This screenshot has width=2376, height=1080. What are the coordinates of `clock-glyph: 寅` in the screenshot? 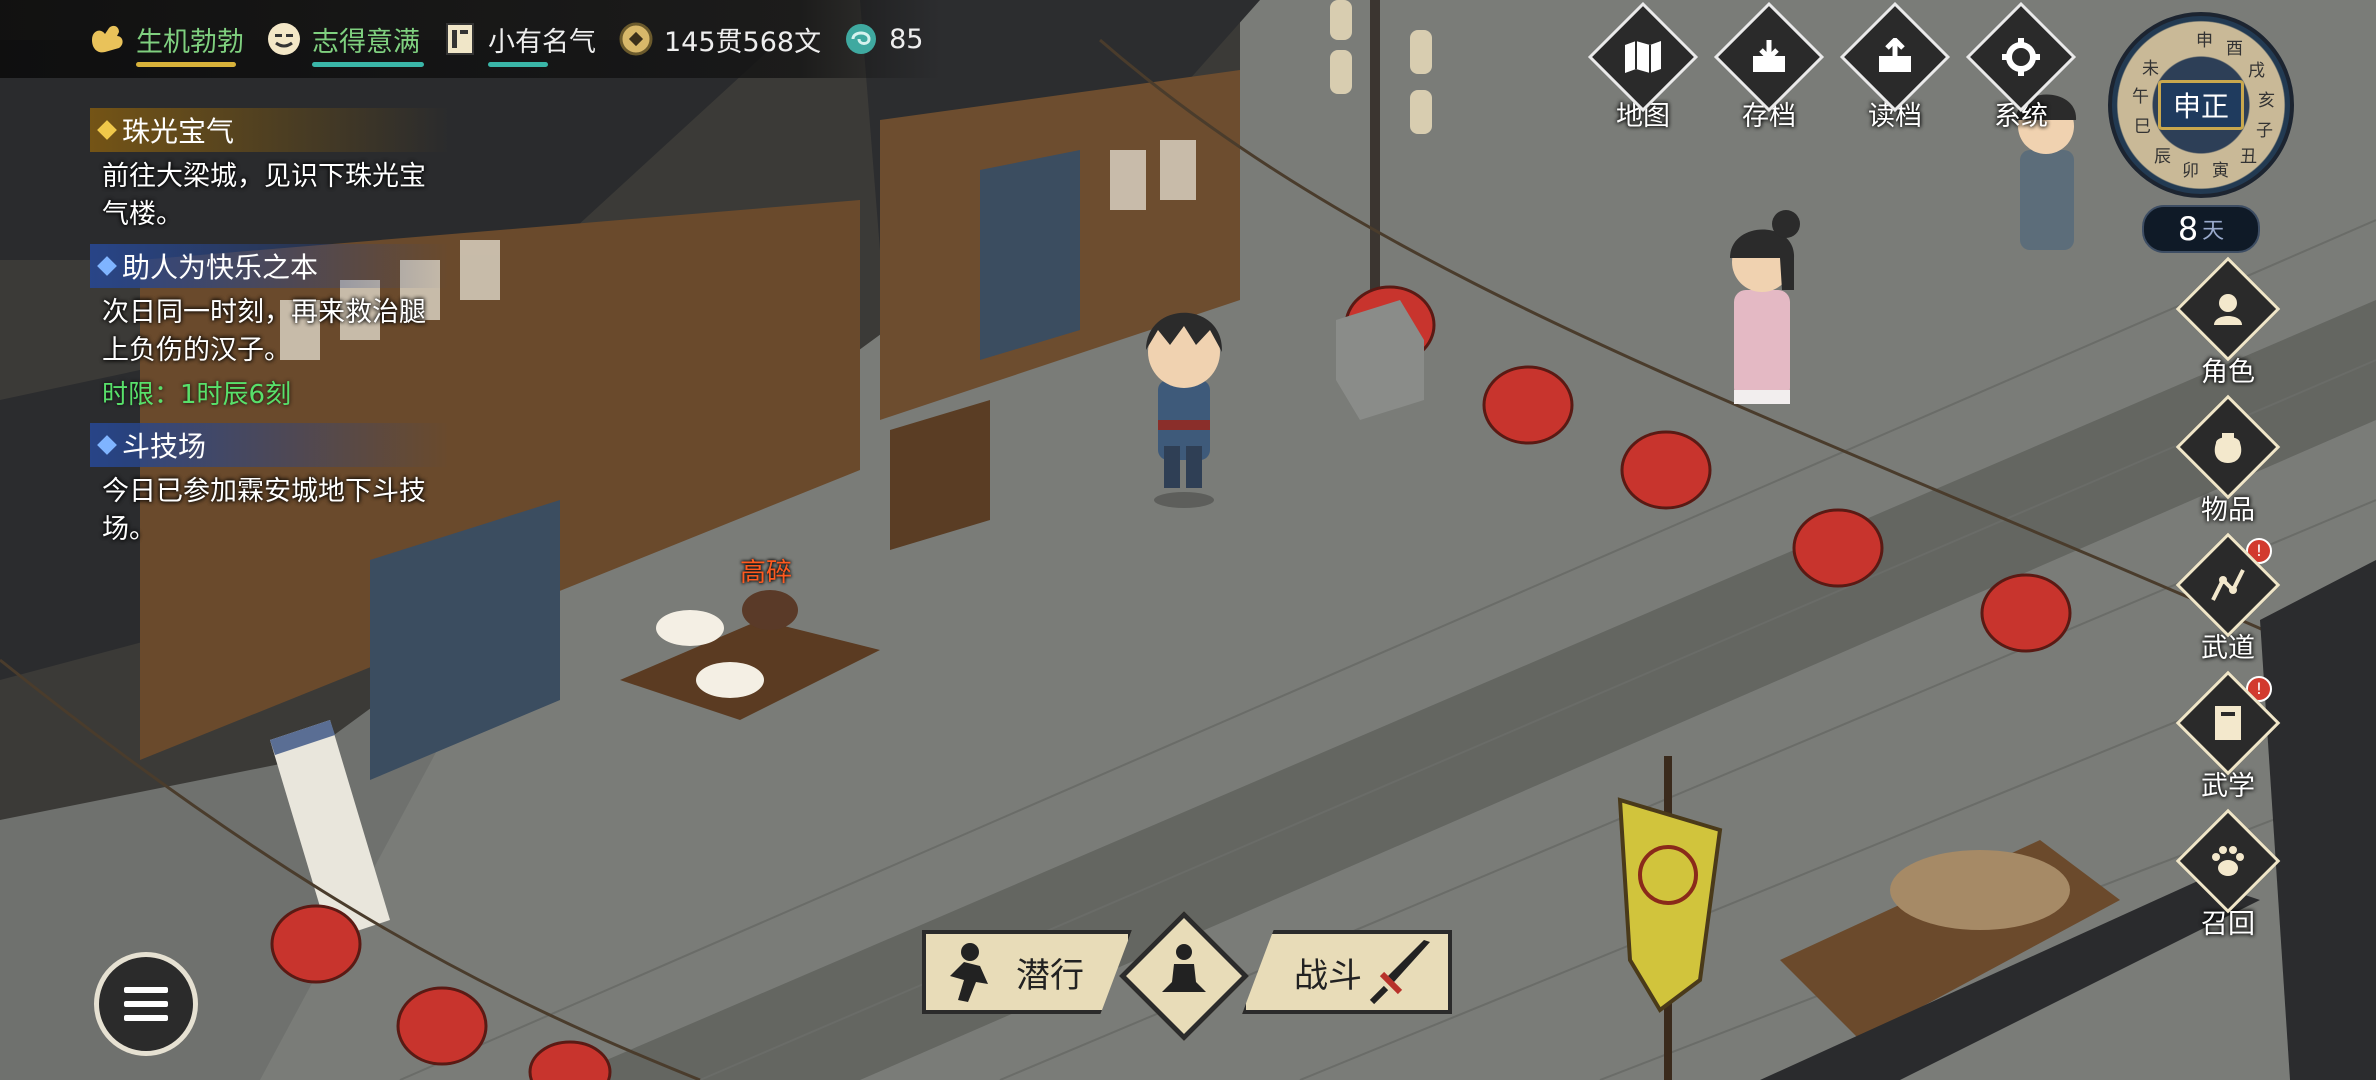 It's located at (2220, 171).